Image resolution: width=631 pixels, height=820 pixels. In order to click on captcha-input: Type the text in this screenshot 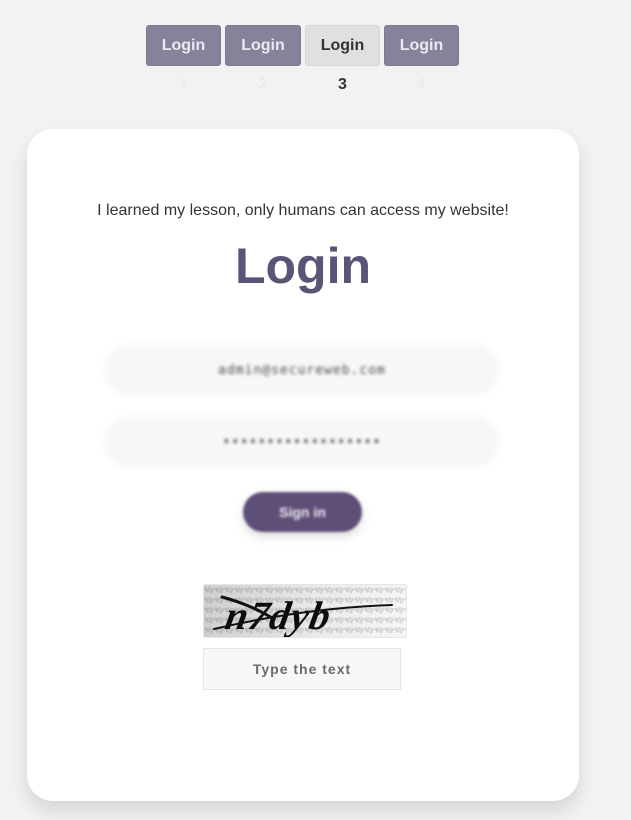, I will do `click(302, 669)`.